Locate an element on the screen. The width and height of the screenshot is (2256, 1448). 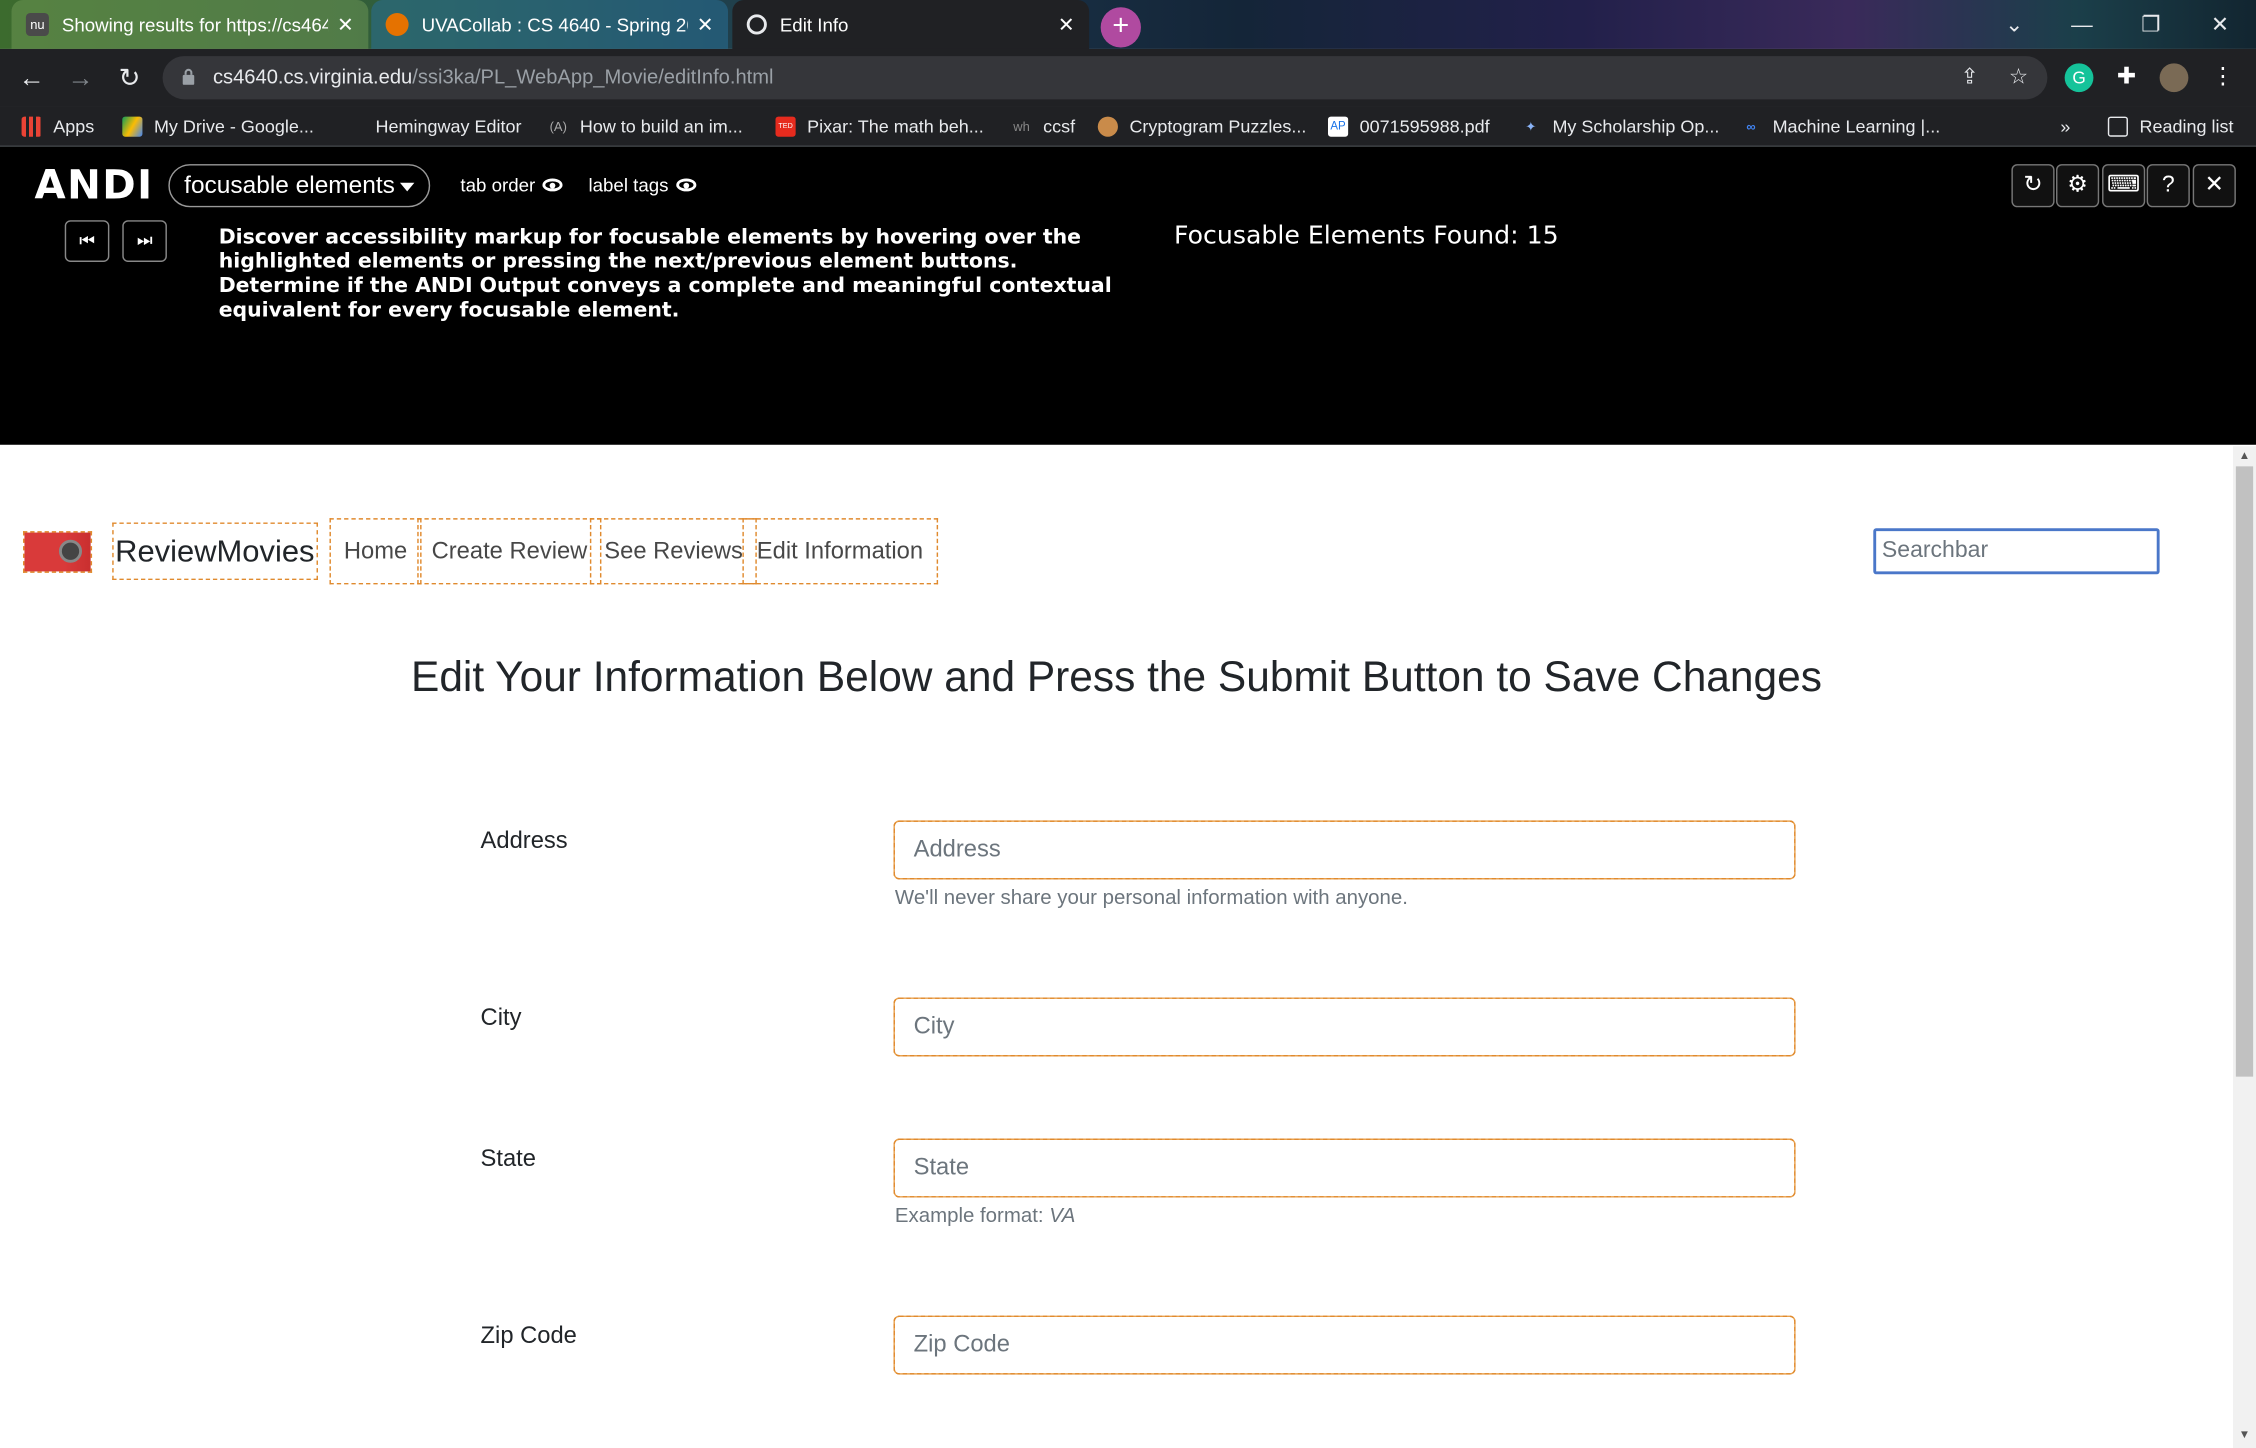
city-label: City is located at coordinates (501, 1017).